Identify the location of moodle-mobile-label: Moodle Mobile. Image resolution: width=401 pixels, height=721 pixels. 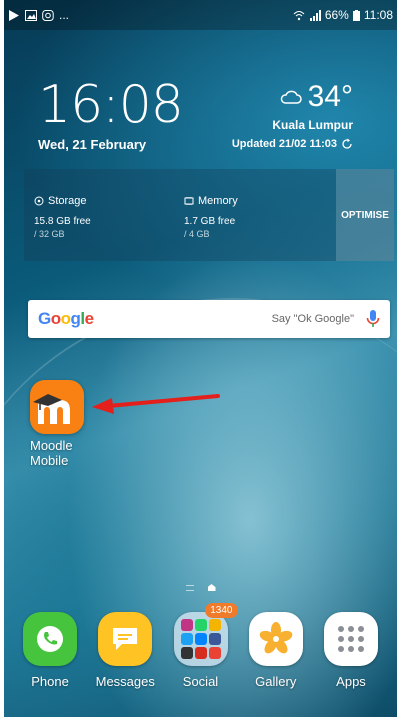
(51, 453).